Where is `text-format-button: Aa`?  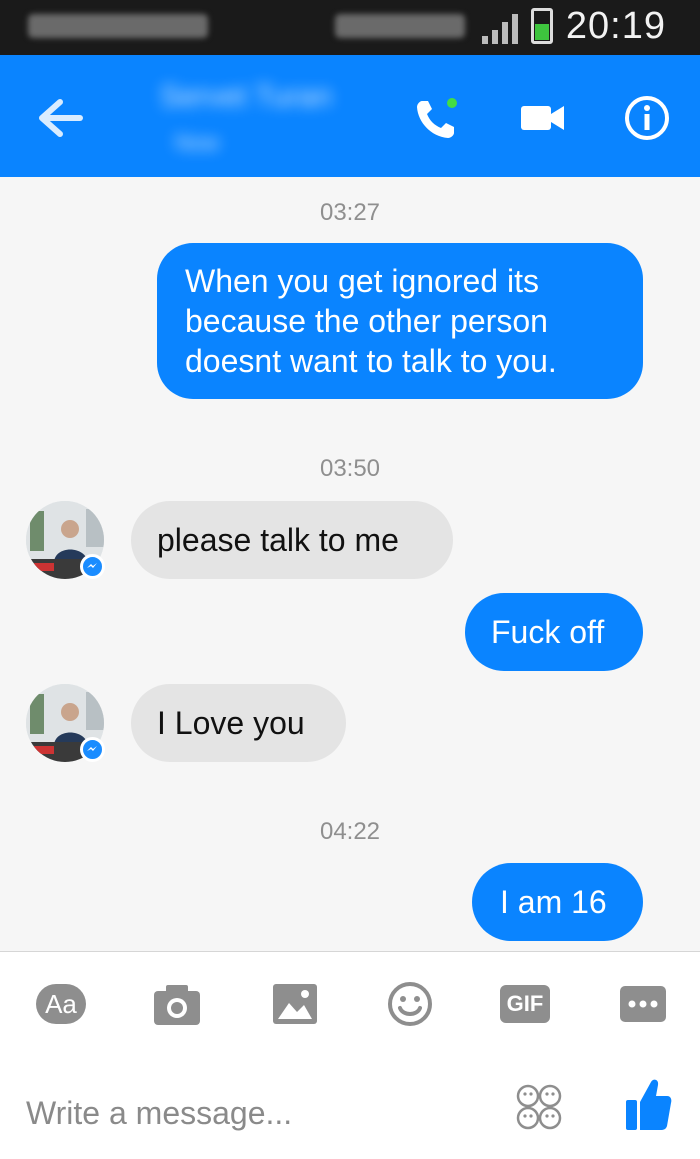
text-format-button: Aa is located at coordinates (61, 1004).